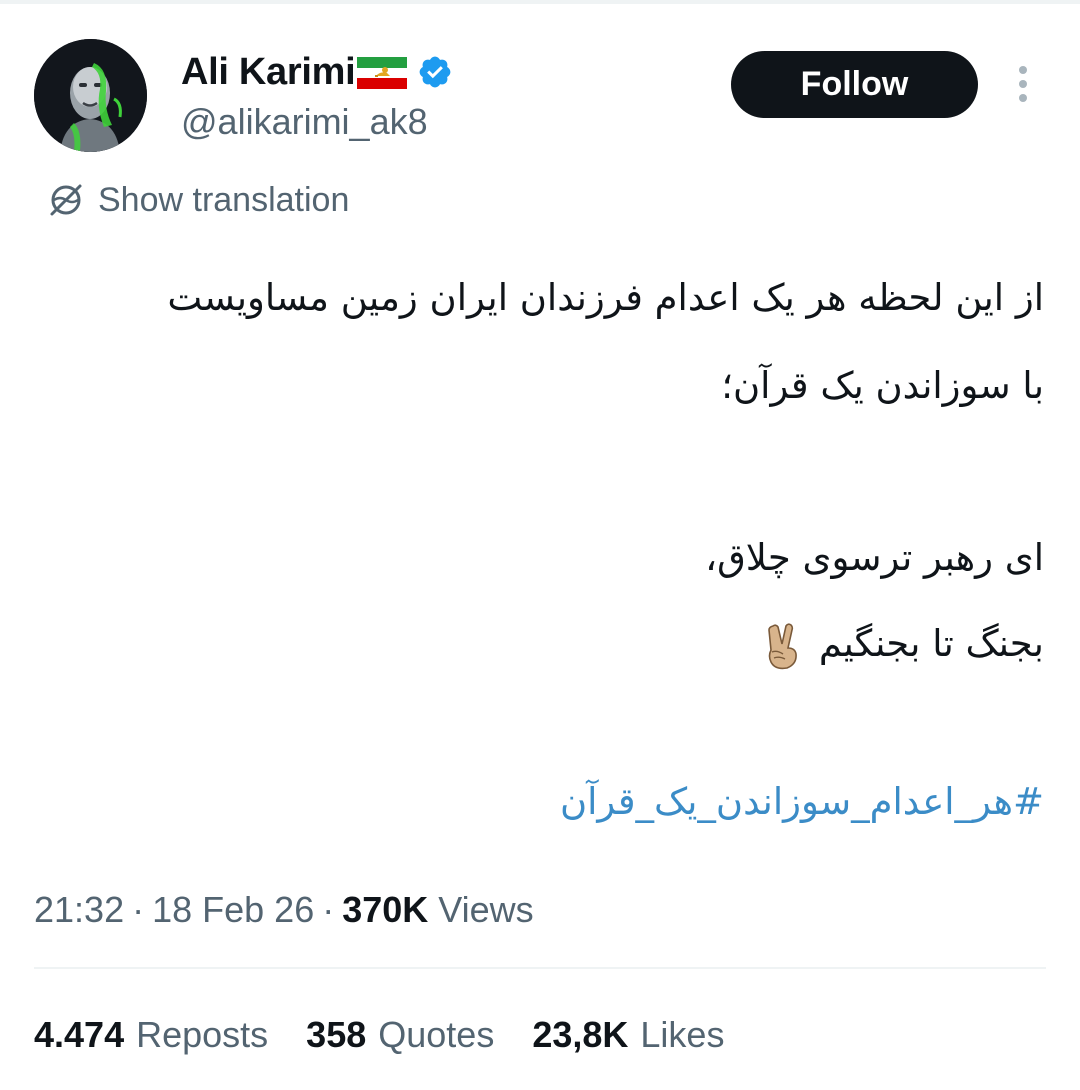 The height and width of the screenshot is (1090, 1080). Describe the element at coordinates (854, 84) in the screenshot. I see `follow-button: Follow` at that location.